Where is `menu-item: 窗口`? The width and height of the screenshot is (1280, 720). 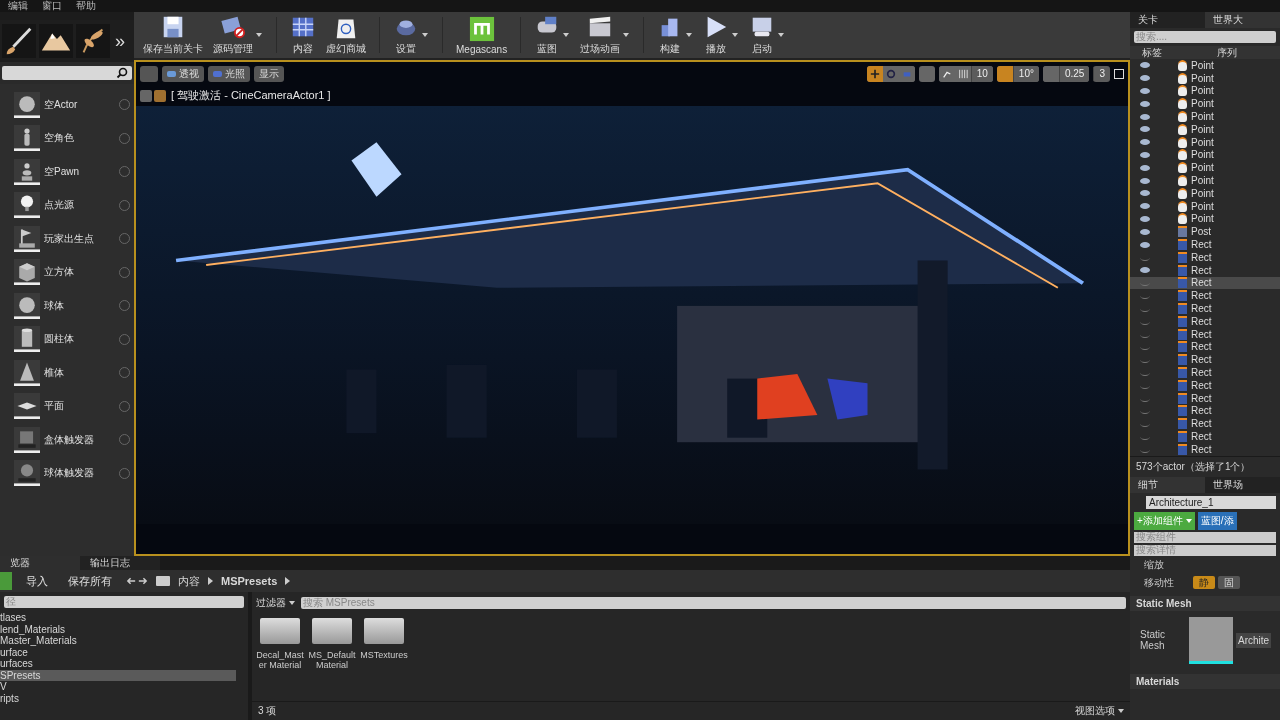
menu-item: 窗口 is located at coordinates (52, 6).